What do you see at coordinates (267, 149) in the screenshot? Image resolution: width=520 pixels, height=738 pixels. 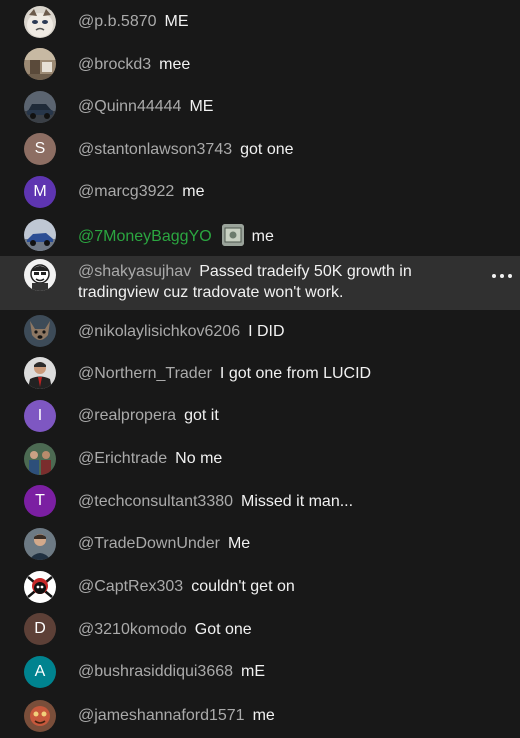 I see `message-text: got one` at bounding box center [267, 149].